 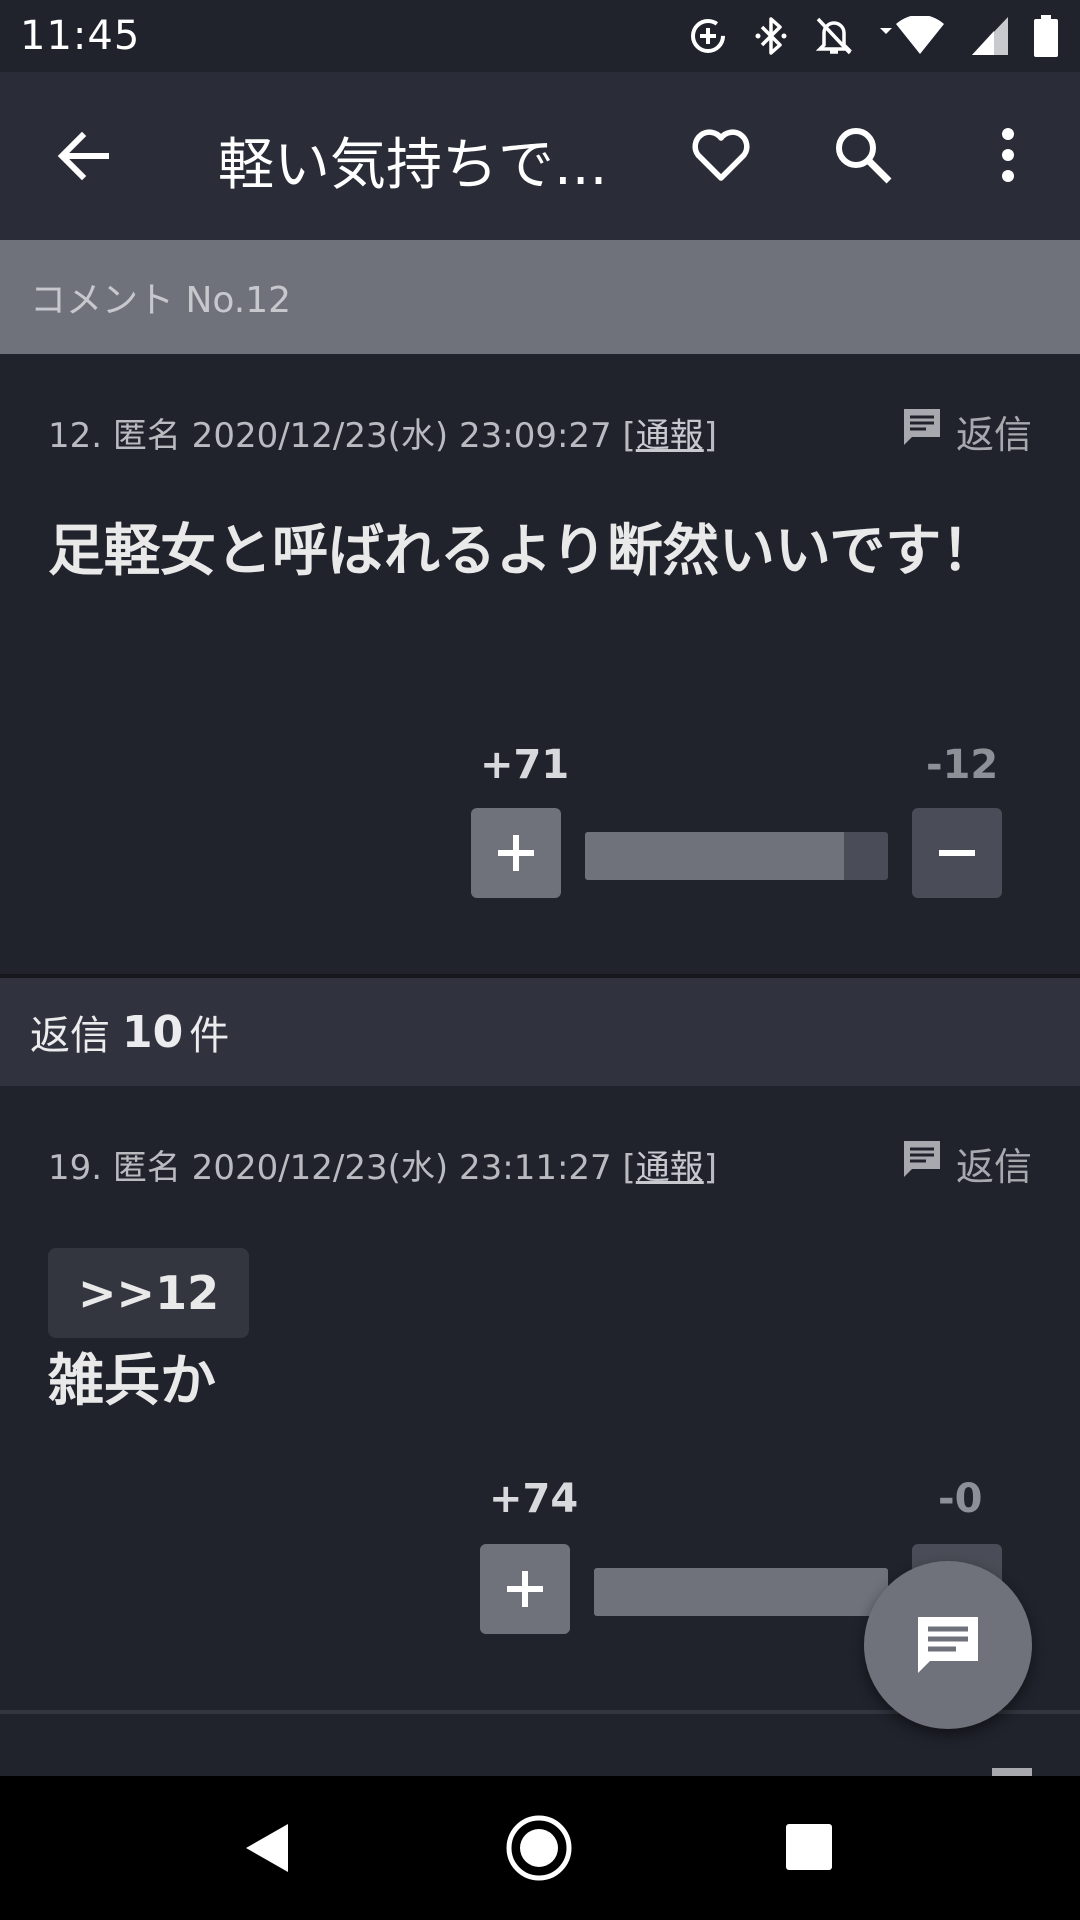 I want to click on back-arrow-icon, so click(x=84, y=156).